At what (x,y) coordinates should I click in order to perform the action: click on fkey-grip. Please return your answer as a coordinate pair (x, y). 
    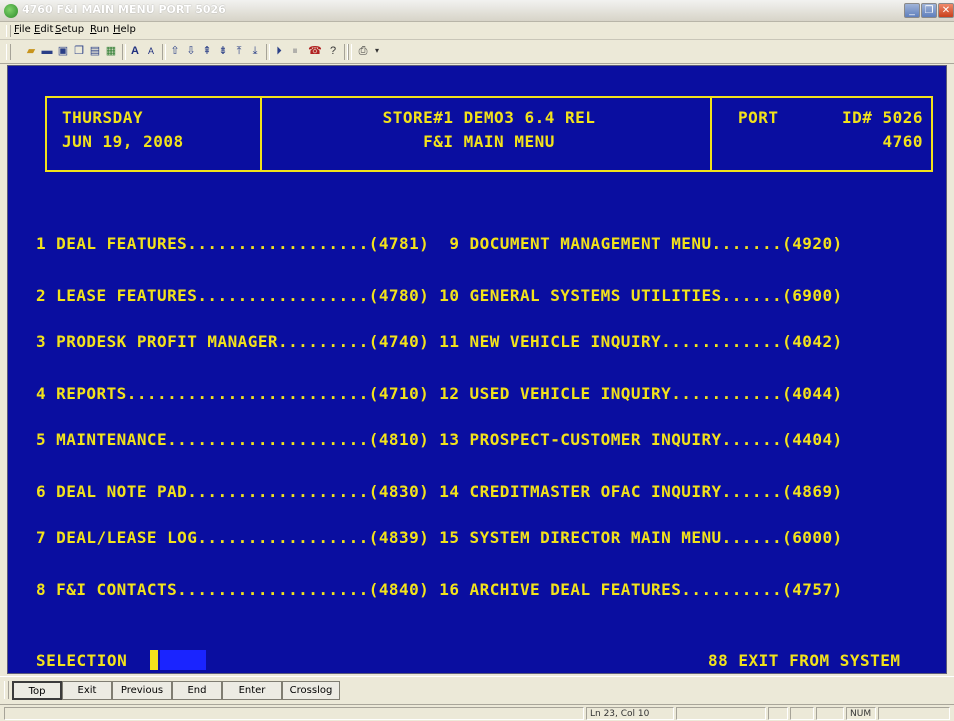
    Looking at the image, I should click on (6, 690).